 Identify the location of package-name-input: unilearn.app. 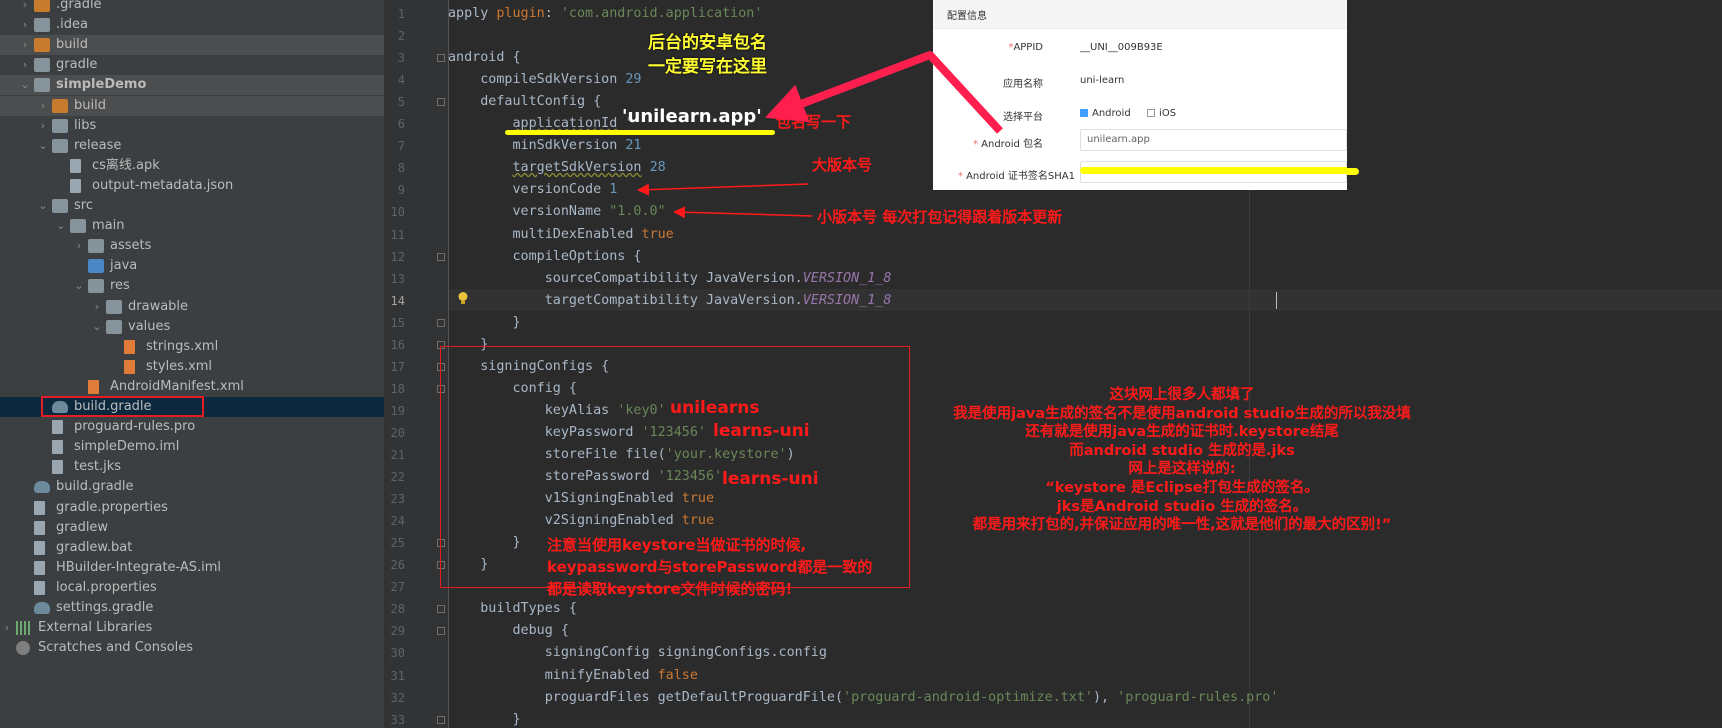
(1213, 140).